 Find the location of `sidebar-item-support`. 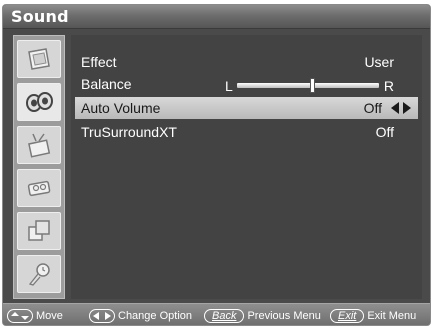

sidebar-item-support is located at coordinates (39, 274).